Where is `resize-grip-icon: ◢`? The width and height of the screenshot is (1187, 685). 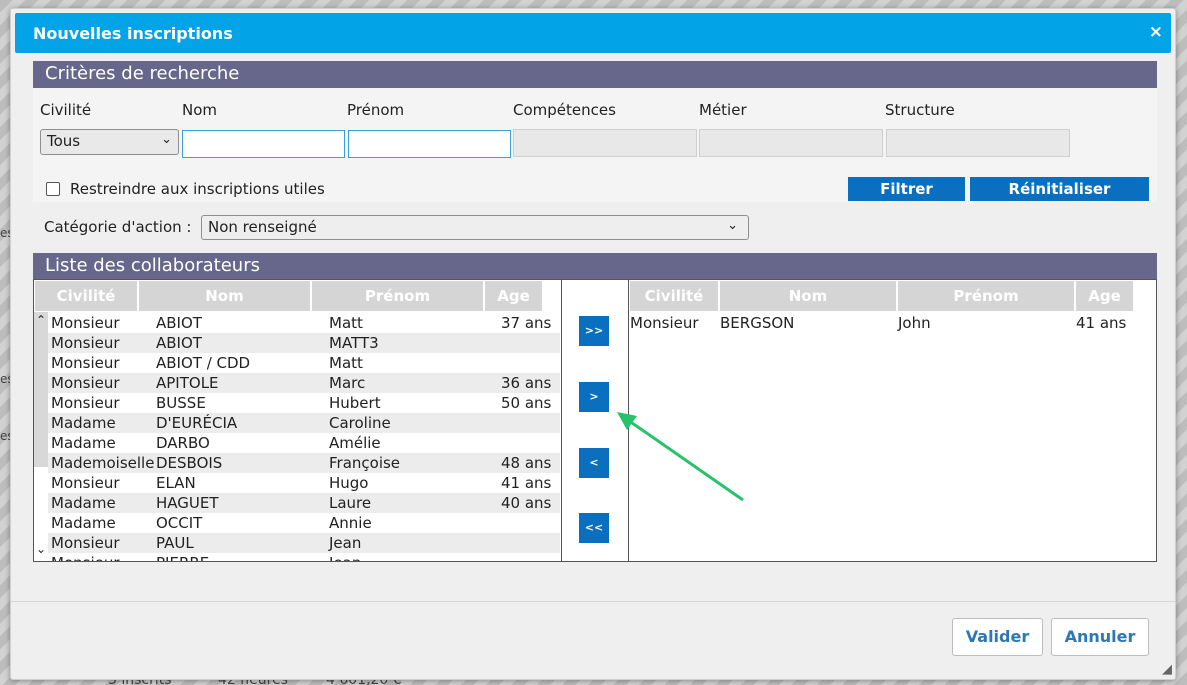 resize-grip-icon: ◢ is located at coordinates (1167, 669).